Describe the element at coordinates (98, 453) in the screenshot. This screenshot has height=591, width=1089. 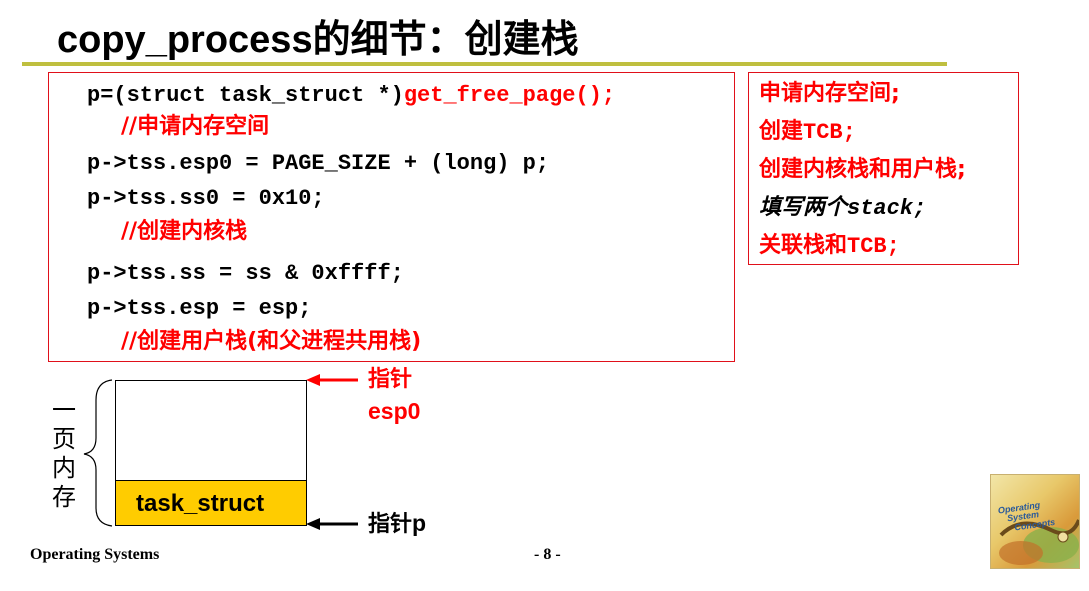
I see `page-brace` at that location.